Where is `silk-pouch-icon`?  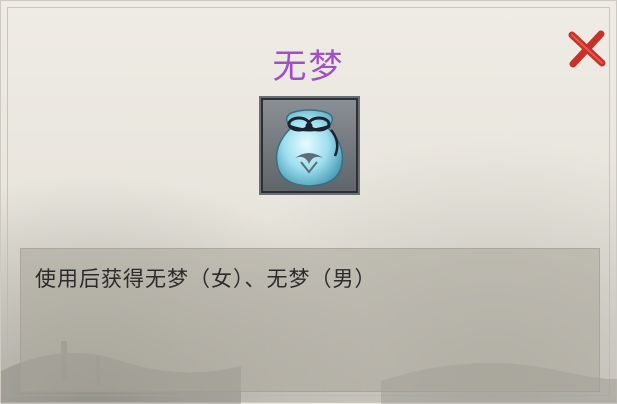 silk-pouch-icon is located at coordinates (309, 148).